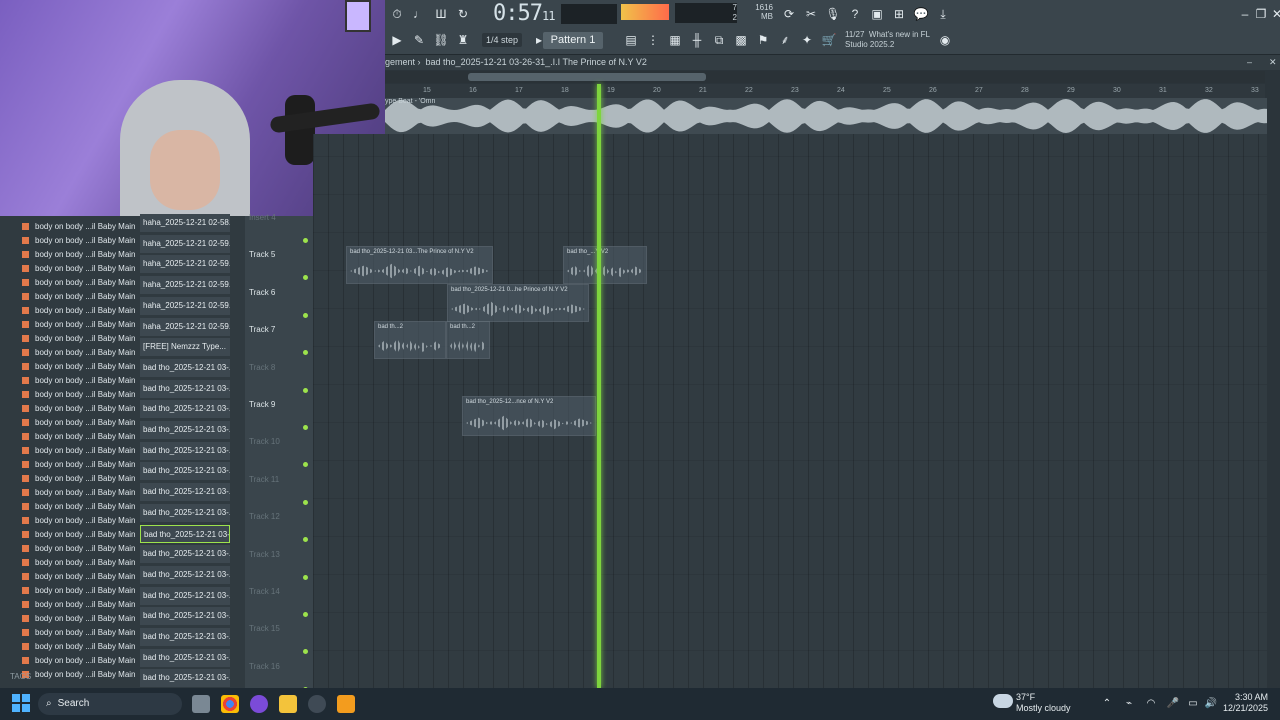 This screenshot has width=1280, height=720. Describe the element at coordinates (1173, 704) in the screenshot. I see `mic-tray-icon: 🎤` at that location.